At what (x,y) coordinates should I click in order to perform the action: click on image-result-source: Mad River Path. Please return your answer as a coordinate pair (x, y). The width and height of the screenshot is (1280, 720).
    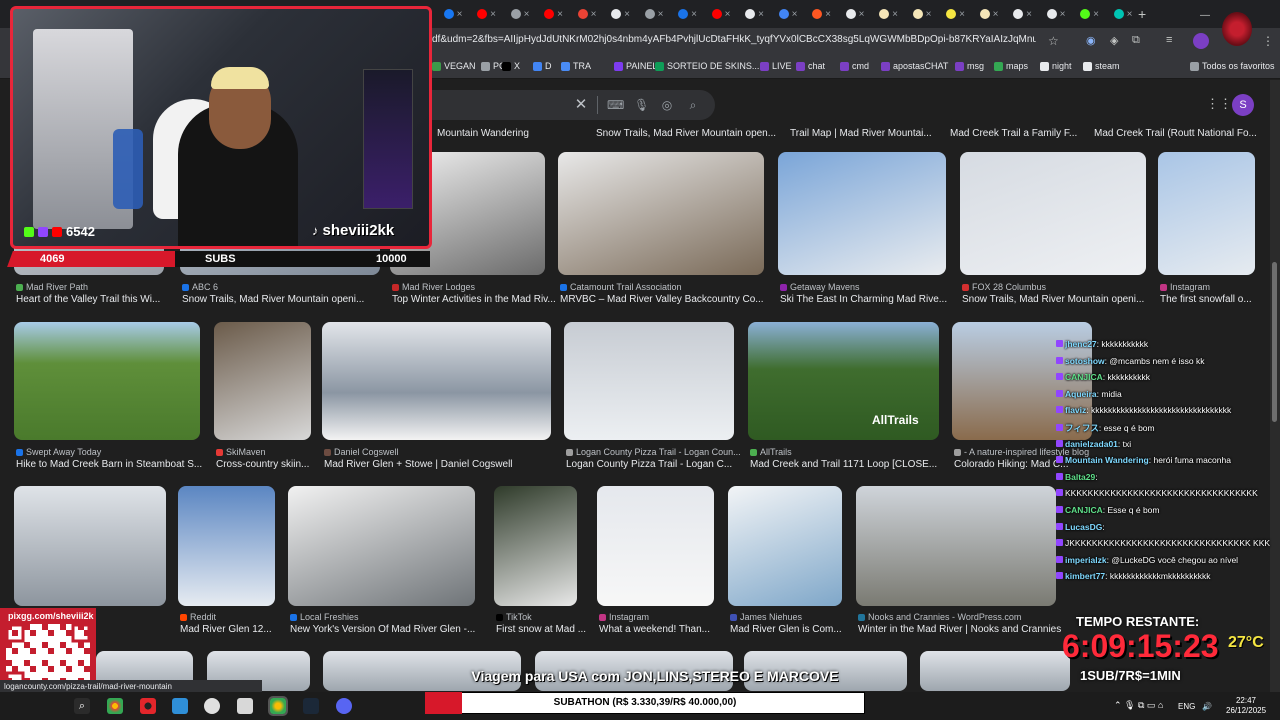
    Looking at the image, I should click on (52, 287).